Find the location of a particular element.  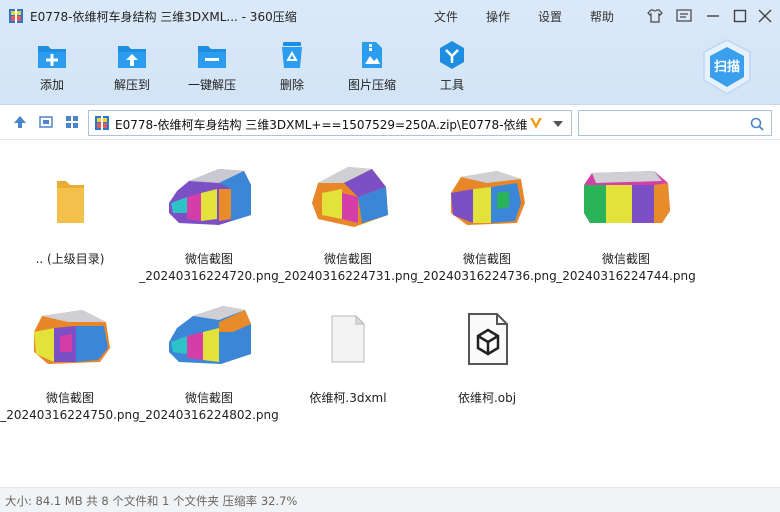

file-item: 微信截图 _20240316224744.png is located at coordinates (626, 214).